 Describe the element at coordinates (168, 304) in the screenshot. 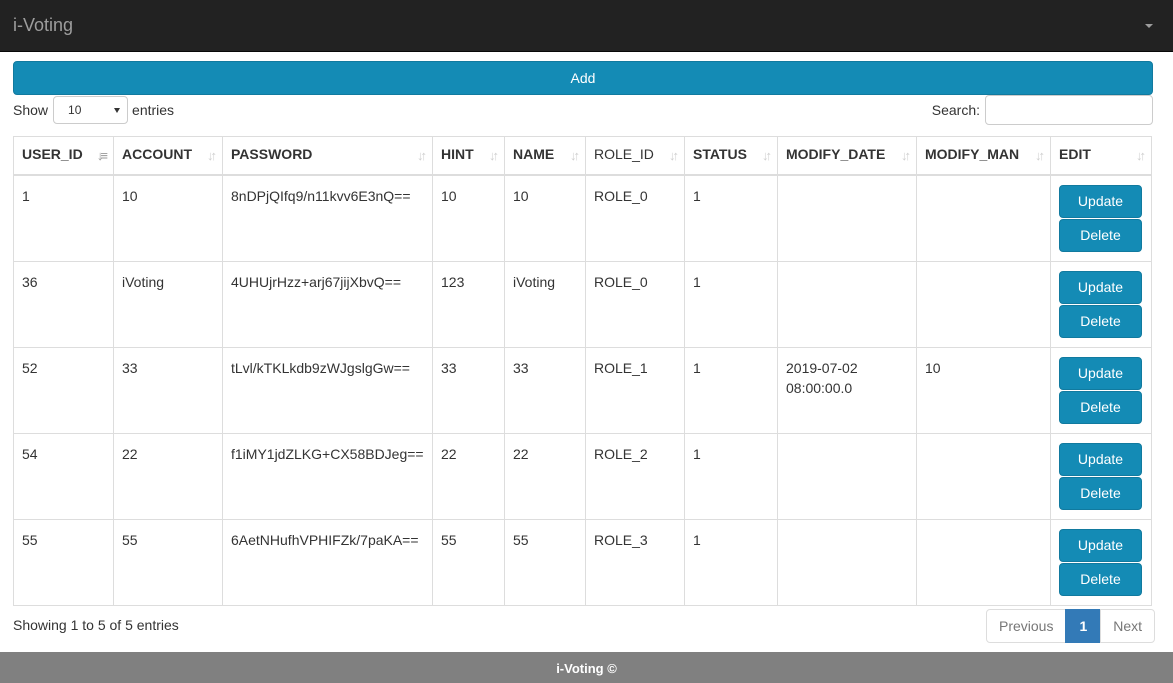

I see `cell-account: iVoting` at that location.